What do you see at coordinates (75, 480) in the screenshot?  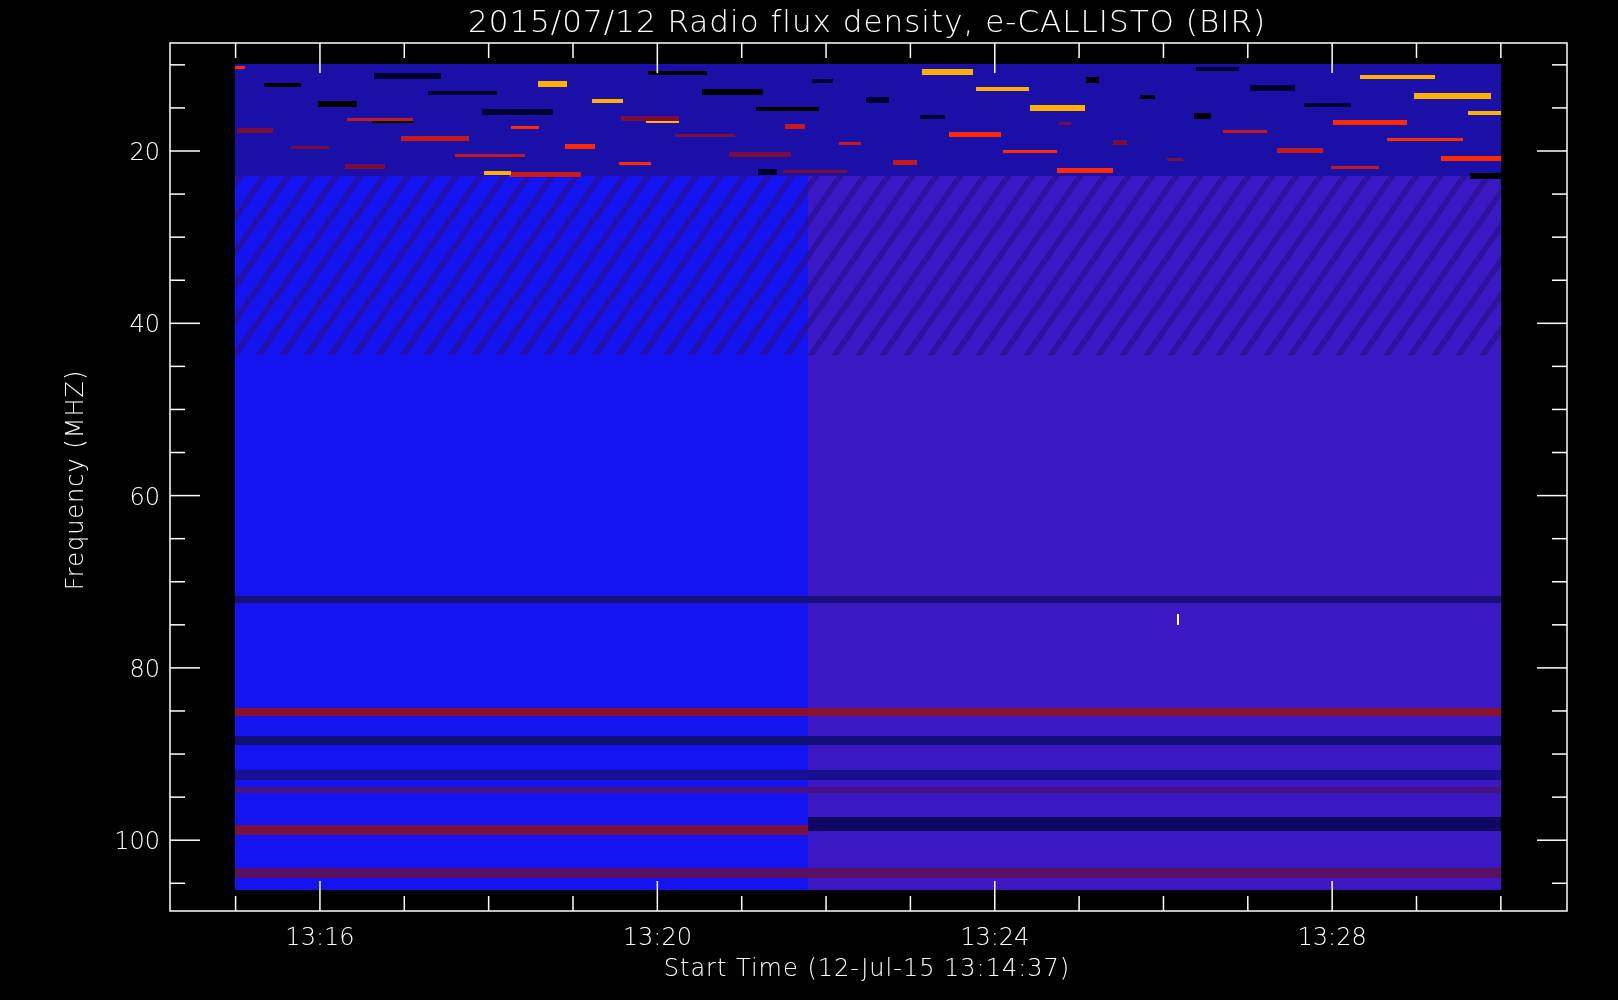 I see `y-axis-label: Frequency (MHZ)` at bounding box center [75, 480].